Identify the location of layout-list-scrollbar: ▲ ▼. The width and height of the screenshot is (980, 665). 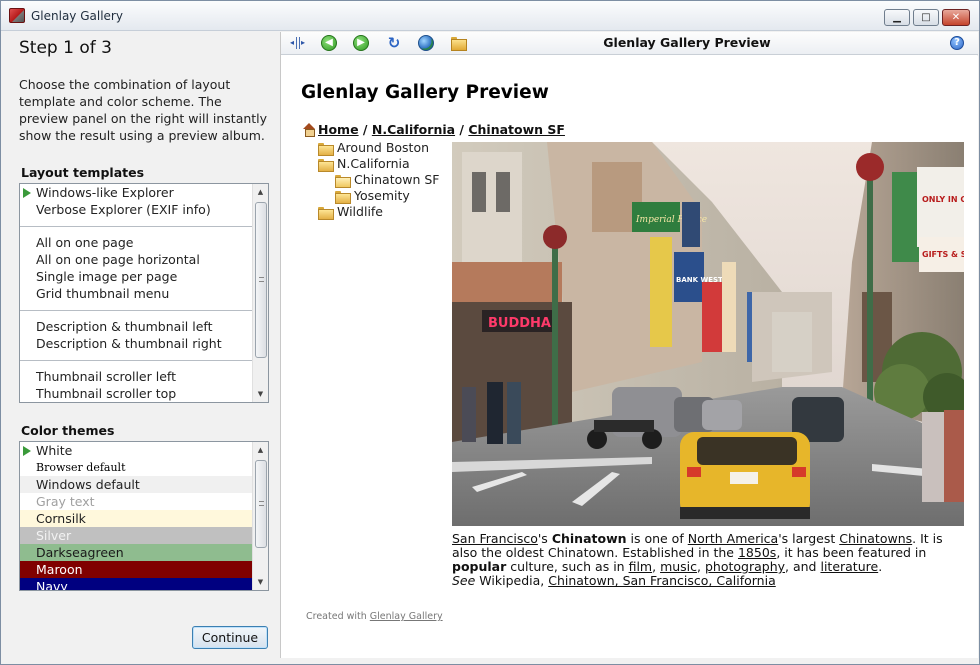
(260, 293).